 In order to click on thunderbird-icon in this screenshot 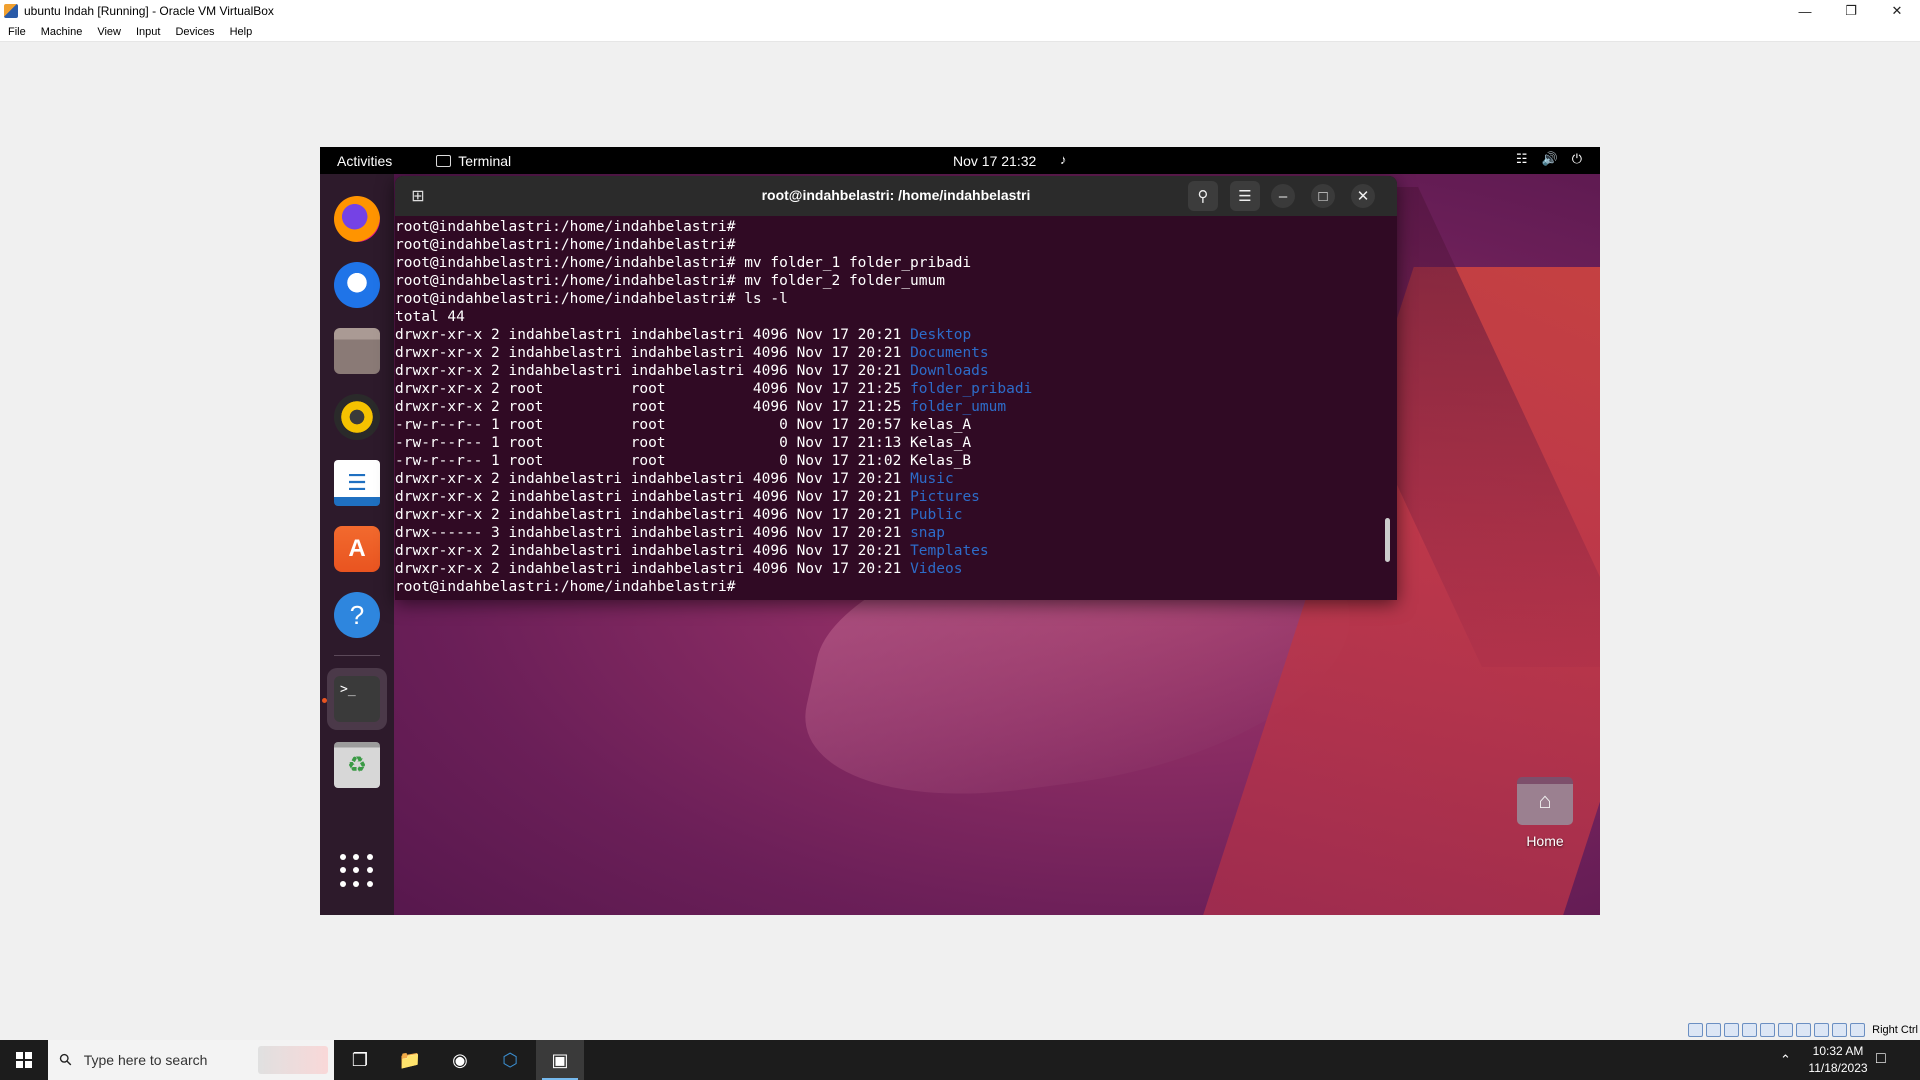, I will do `click(357, 285)`.